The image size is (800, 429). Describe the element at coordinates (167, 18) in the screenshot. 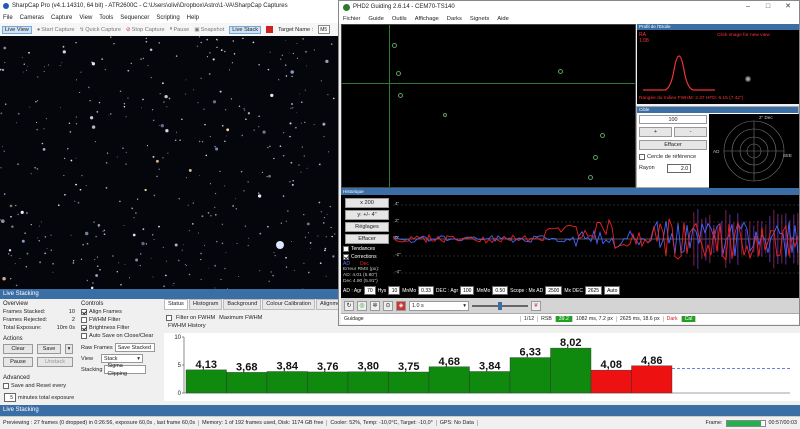

I see `menu-scripting: Scripting` at that location.